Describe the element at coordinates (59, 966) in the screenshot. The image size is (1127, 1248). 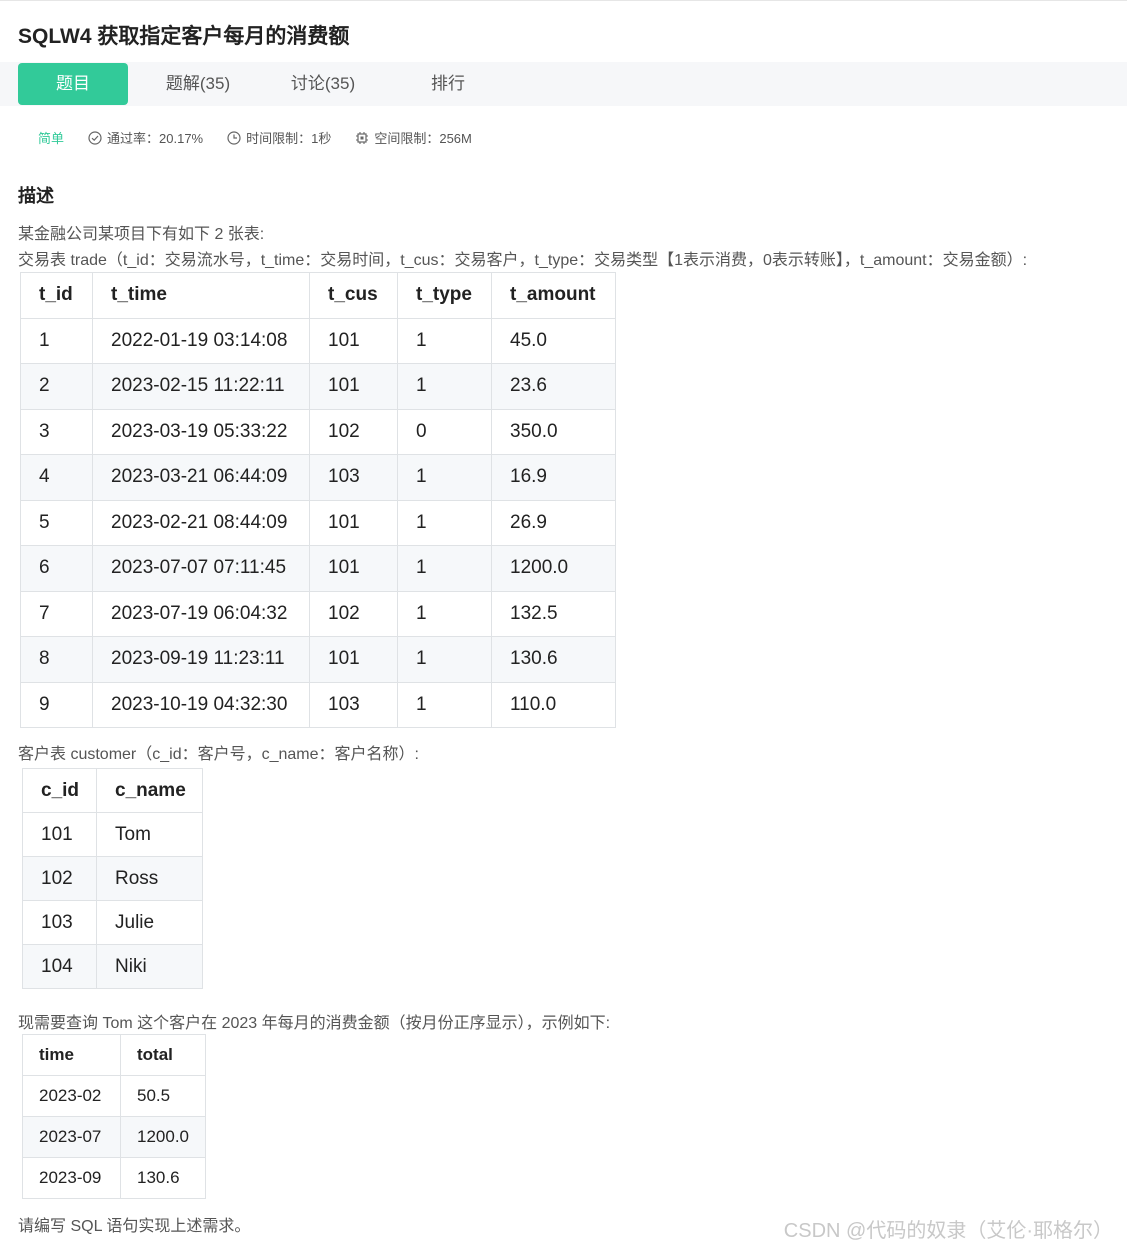
I see `table-cell: 104` at that location.